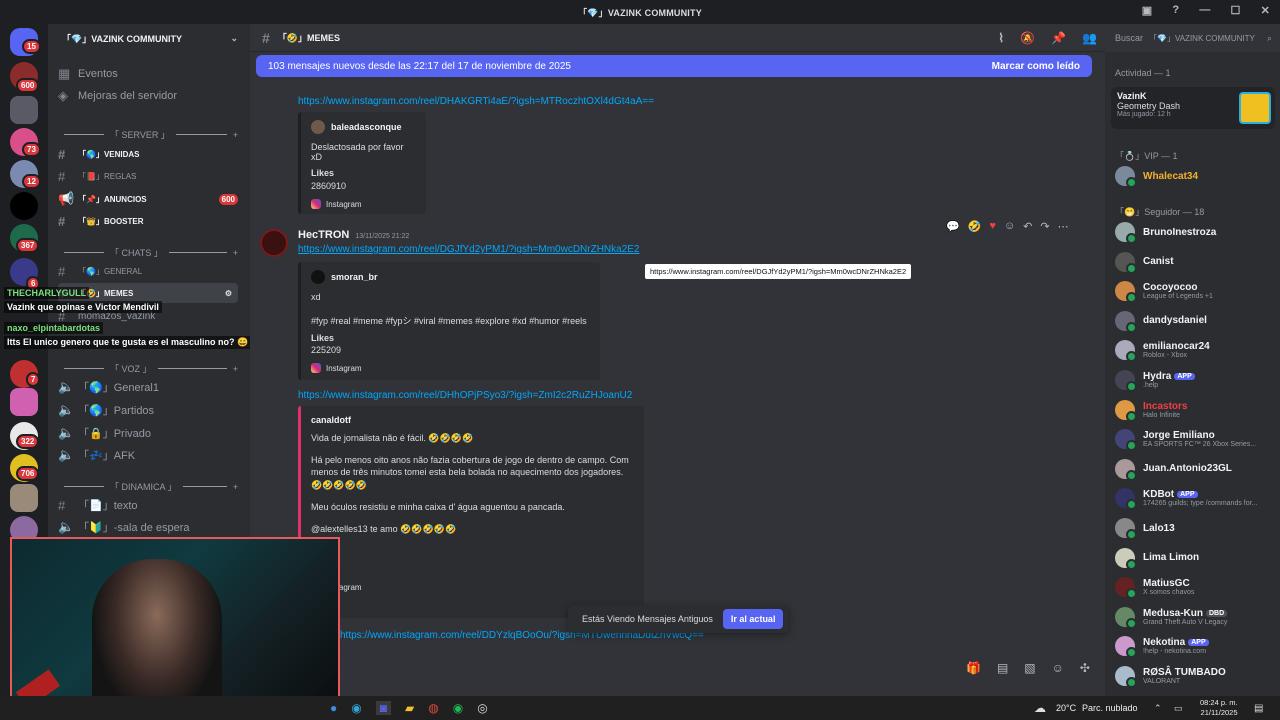  I want to click on member-item: dandysdaniel, so click(1195, 321).